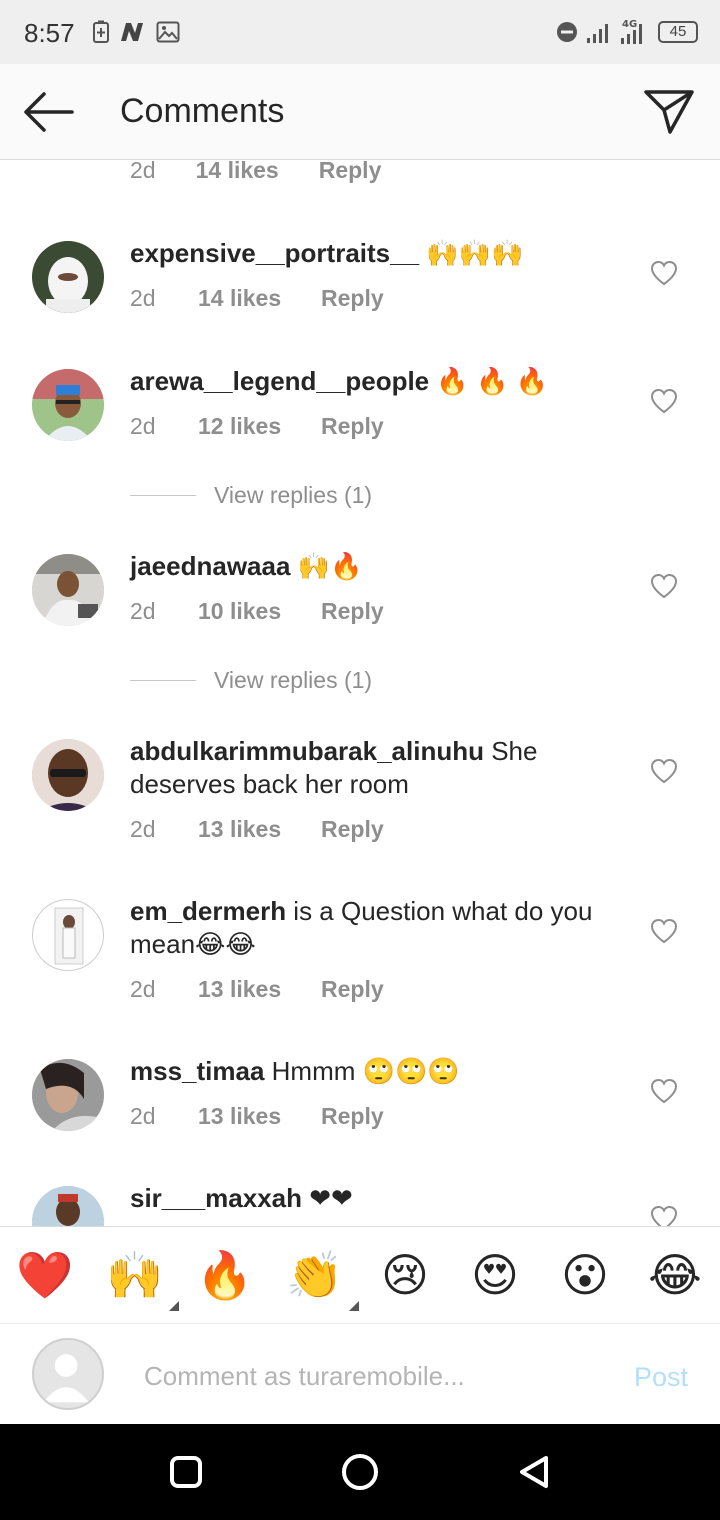 The image size is (720, 1520). What do you see at coordinates (259, 611) in the screenshot?
I see `comment-likes: 10 likes` at bounding box center [259, 611].